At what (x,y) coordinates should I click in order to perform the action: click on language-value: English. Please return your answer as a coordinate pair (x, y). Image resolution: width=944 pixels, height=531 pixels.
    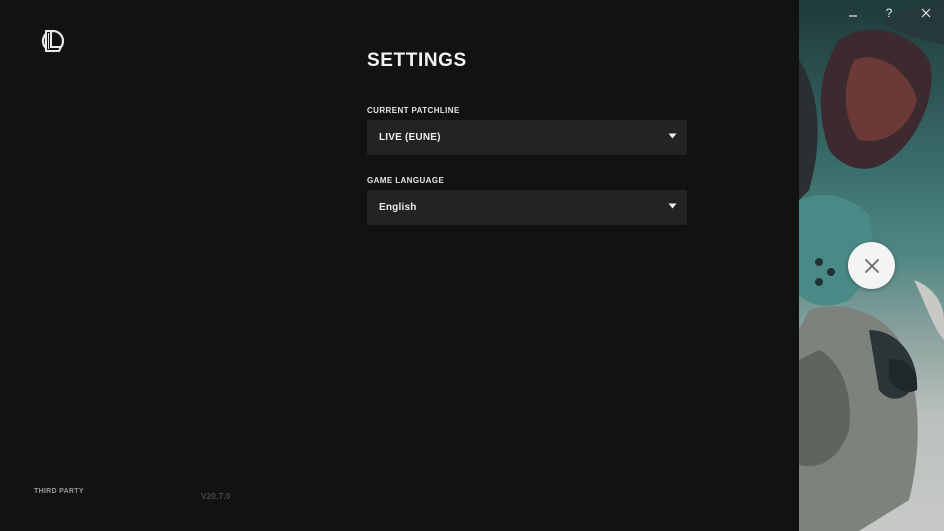
    Looking at the image, I should click on (398, 207).